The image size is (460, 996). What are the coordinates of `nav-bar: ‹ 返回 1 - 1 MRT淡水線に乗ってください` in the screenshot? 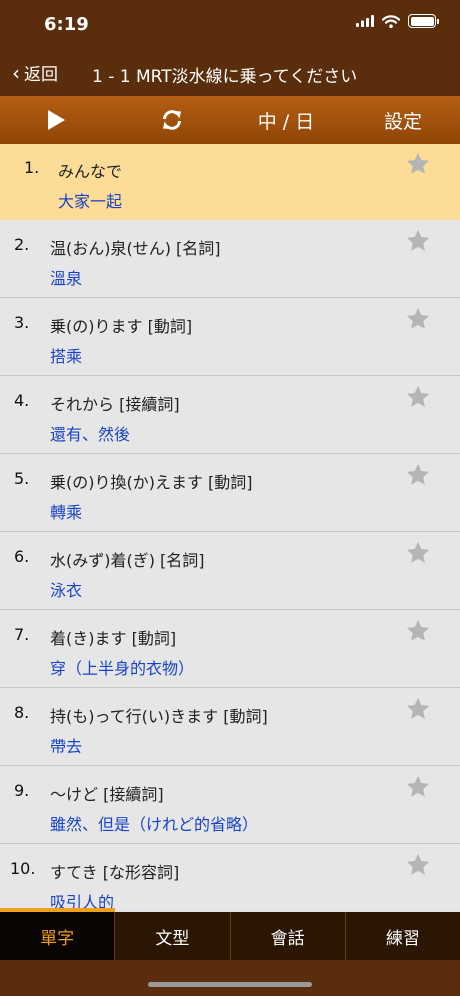 It's located at (230, 72).